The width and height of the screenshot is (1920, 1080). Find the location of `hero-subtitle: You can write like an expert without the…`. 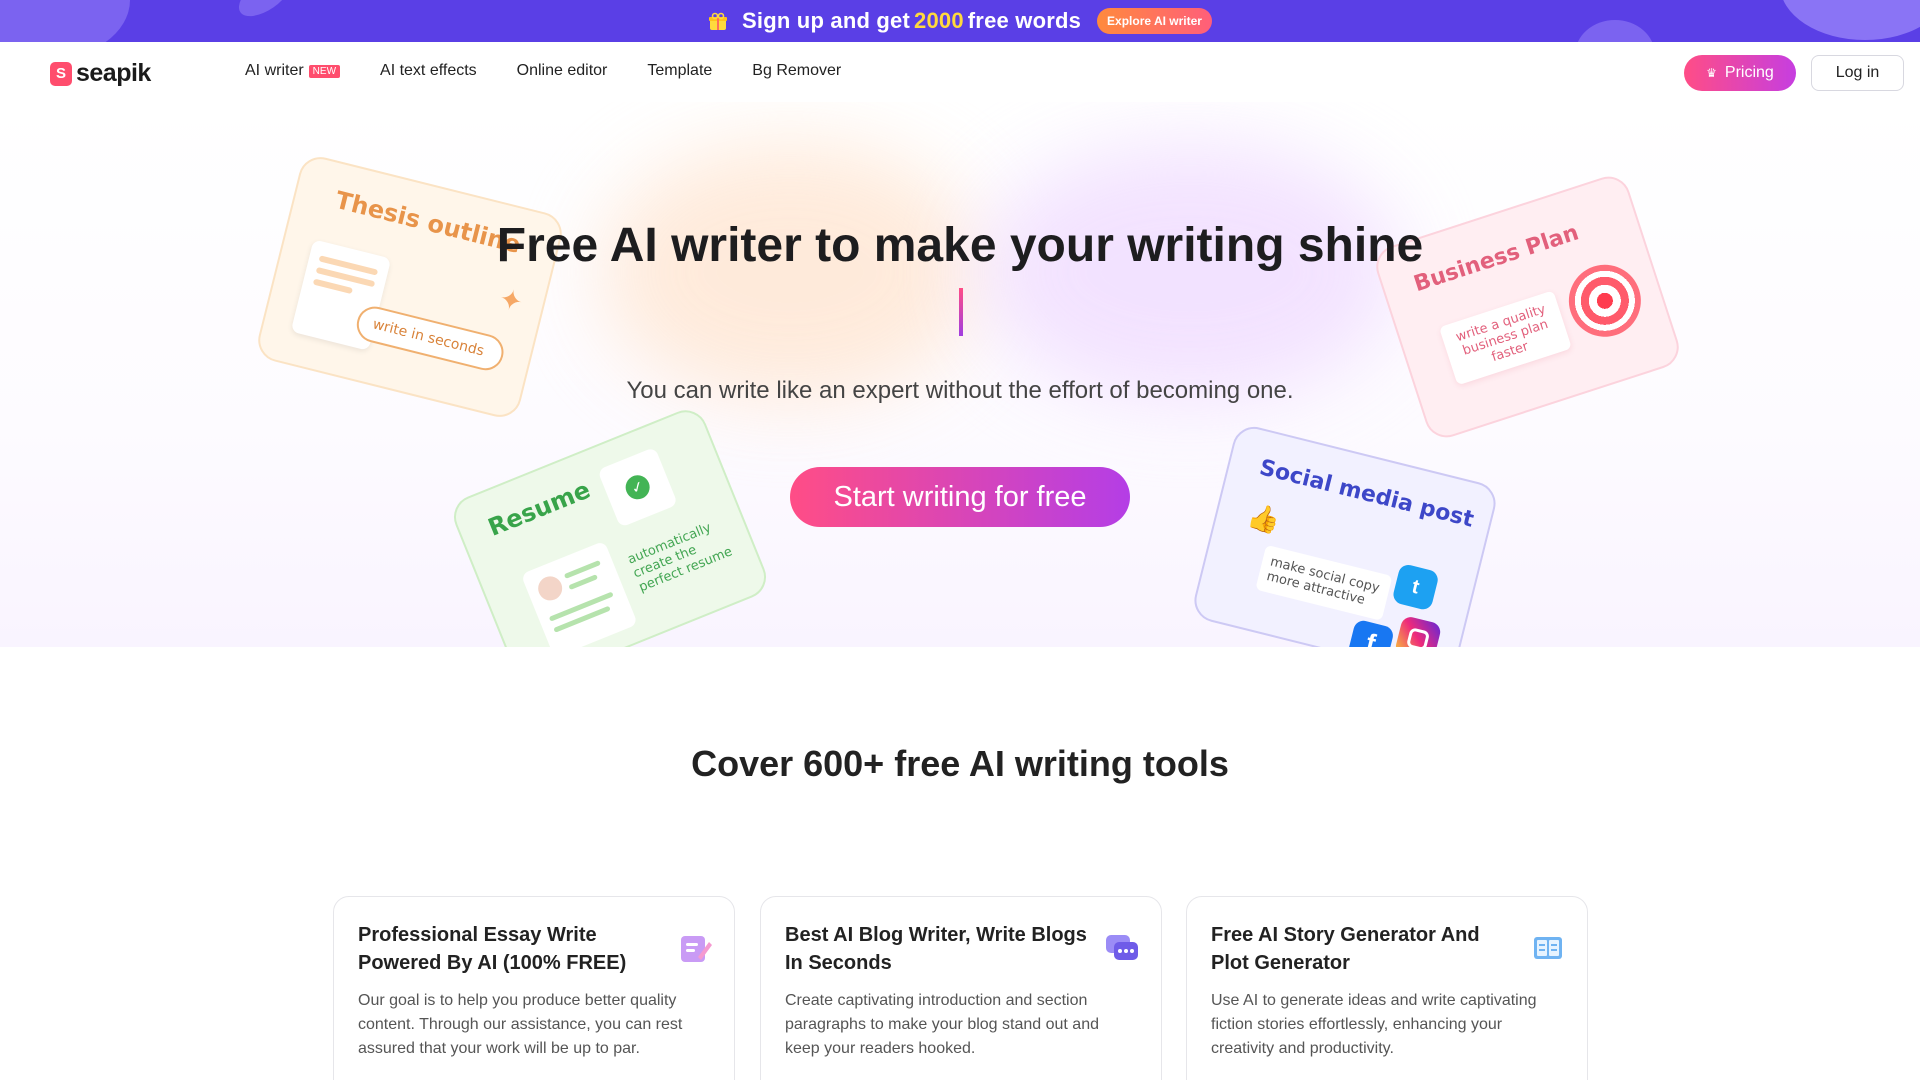

hero-subtitle: You can write like an expert without the… is located at coordinates (960, 390).